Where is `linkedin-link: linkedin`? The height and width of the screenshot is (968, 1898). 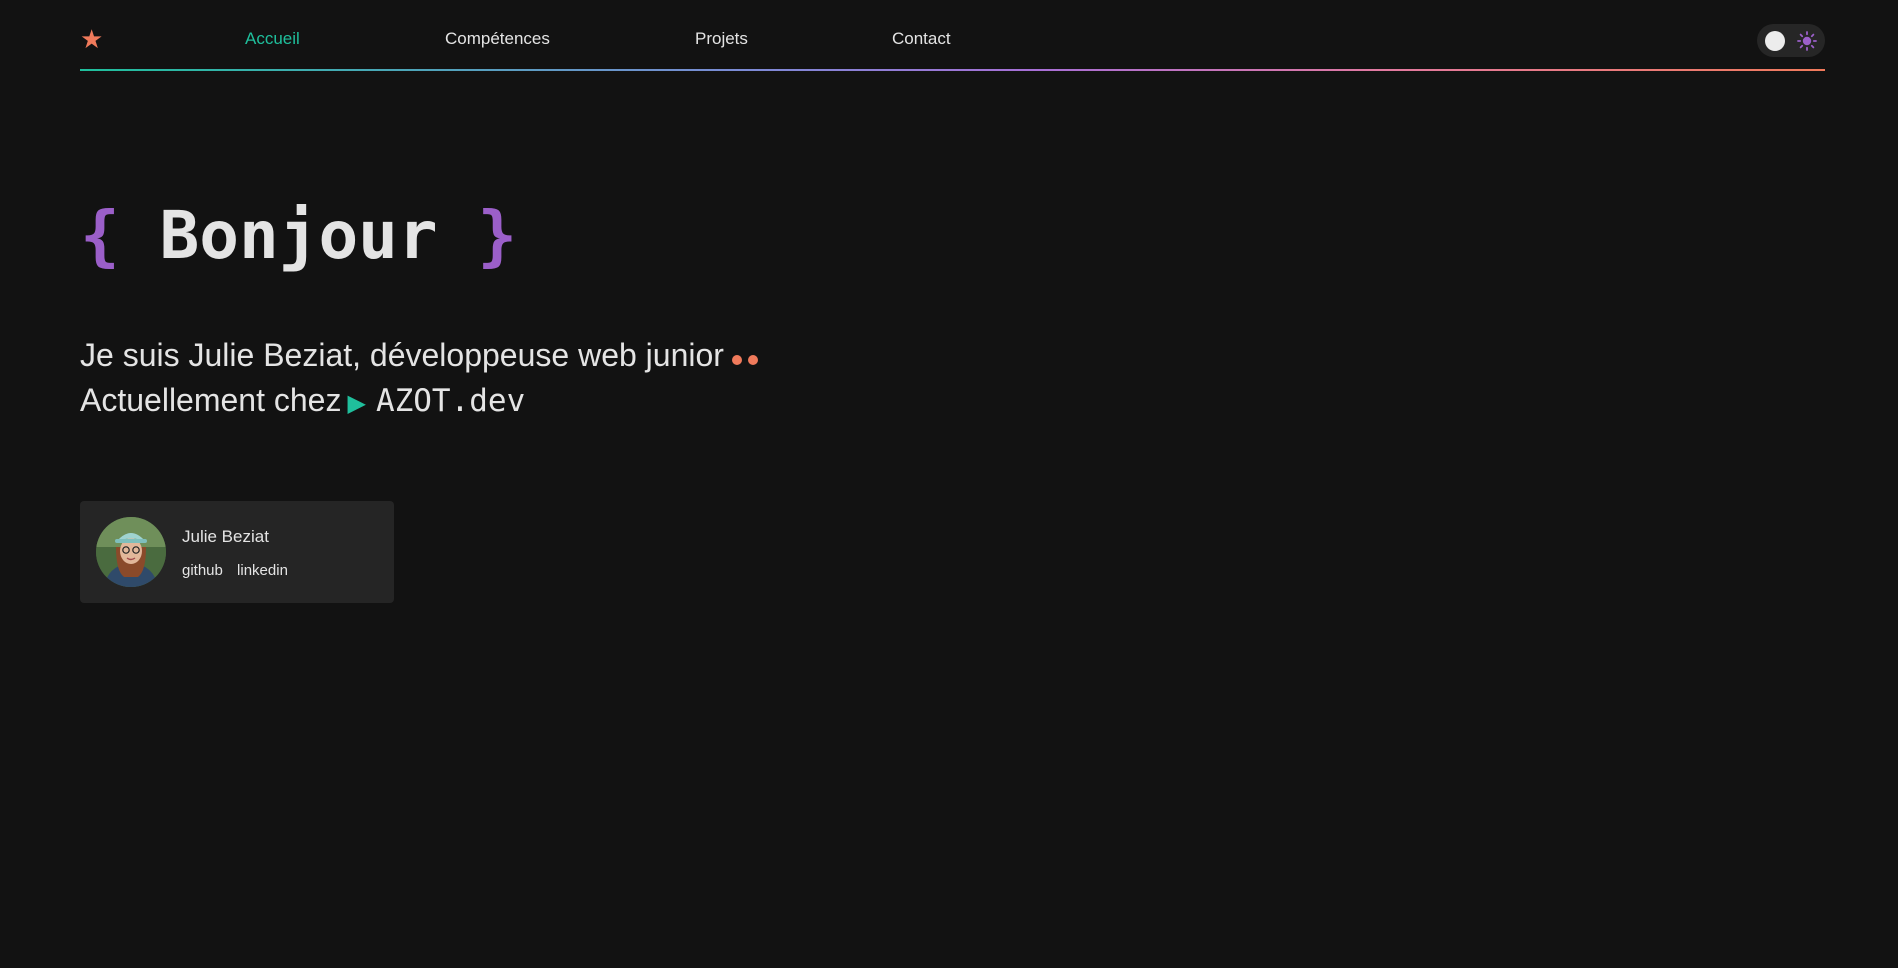
linkedin-link: linkedin is located at coordinates (262, 570).